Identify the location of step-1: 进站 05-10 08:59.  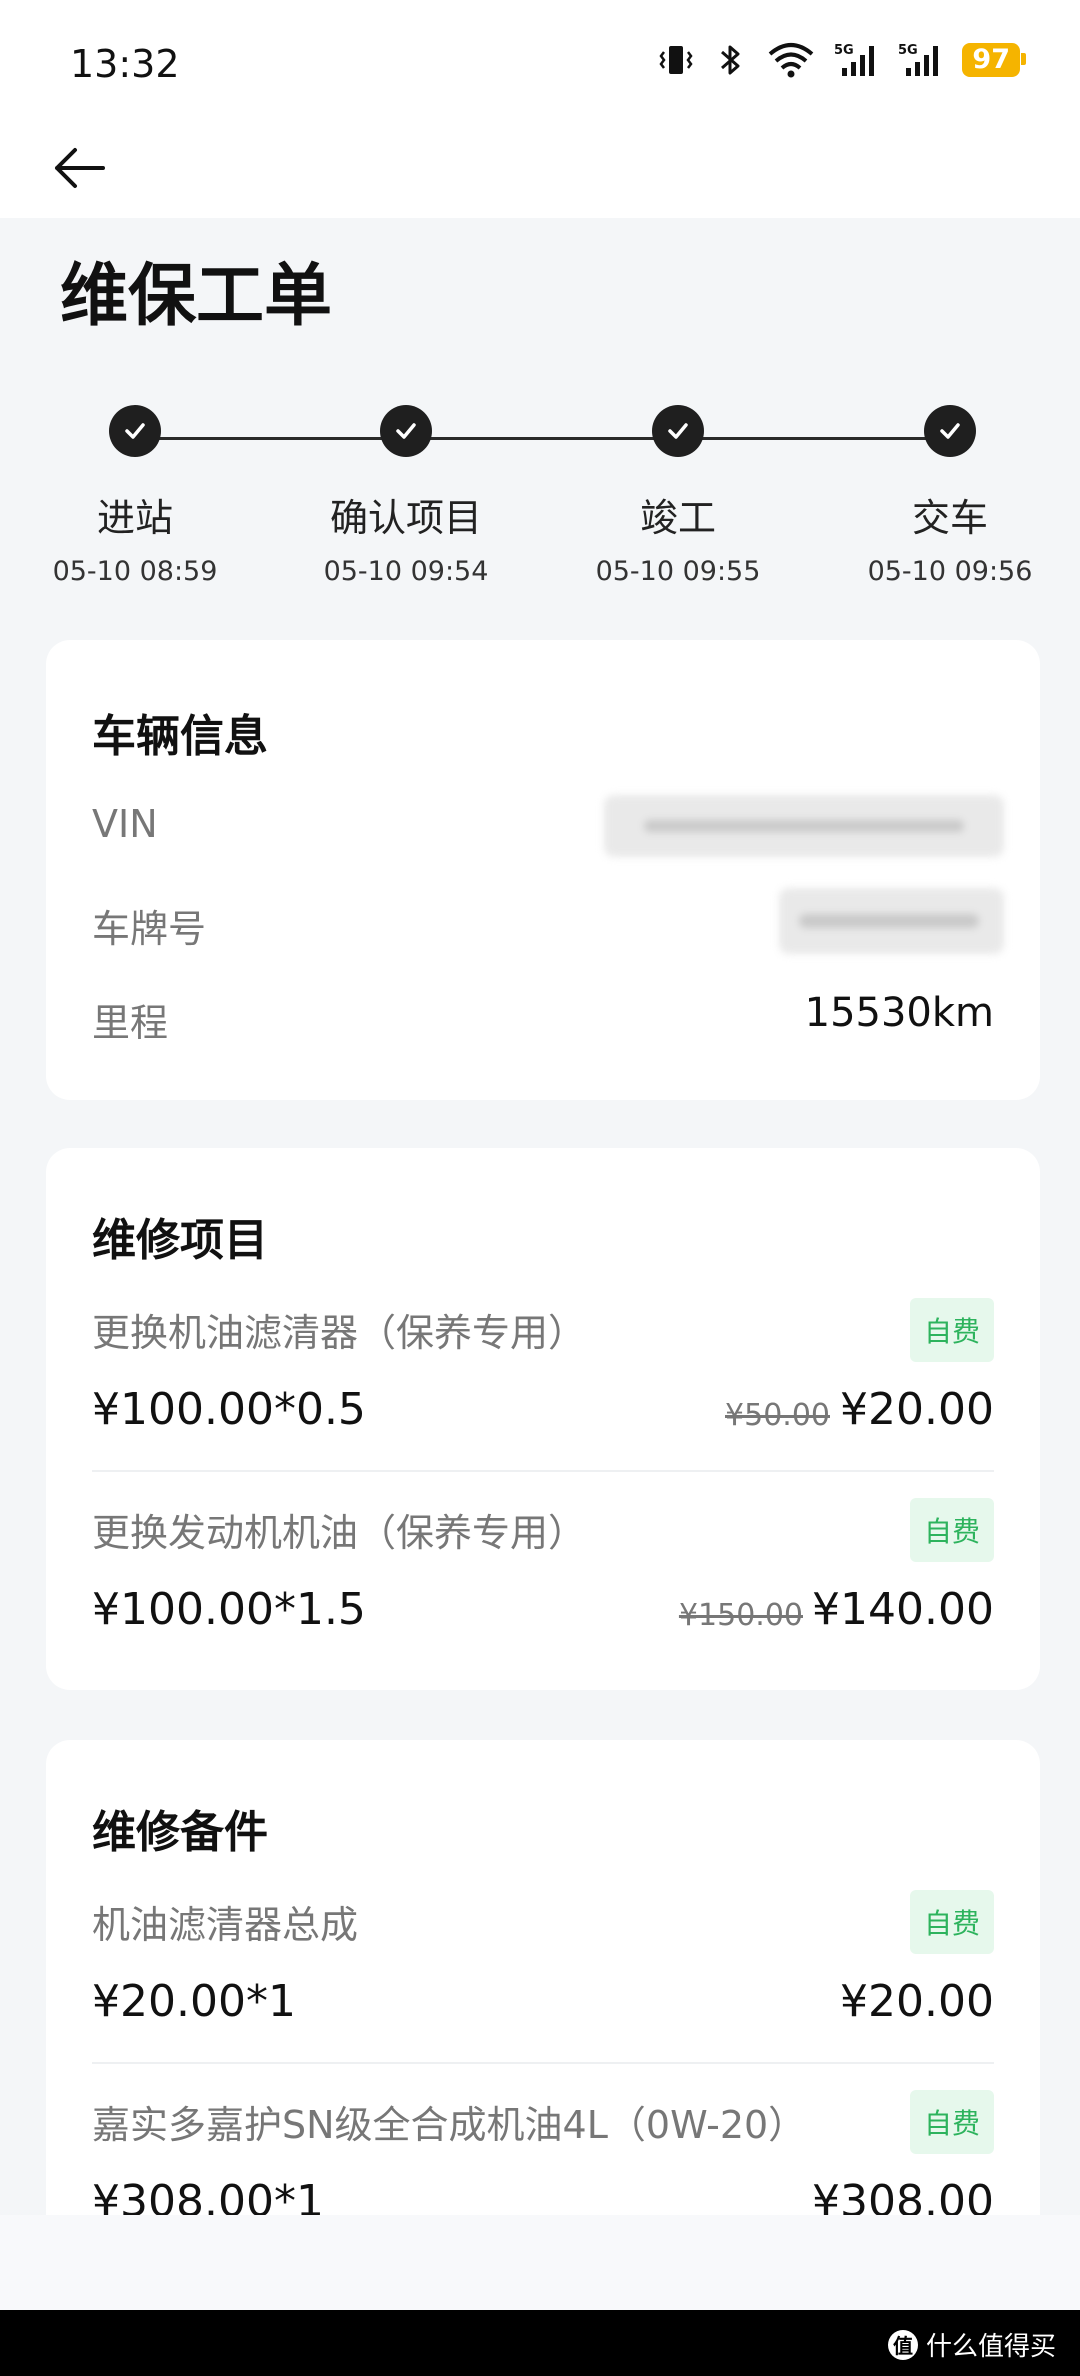
(135, 496).